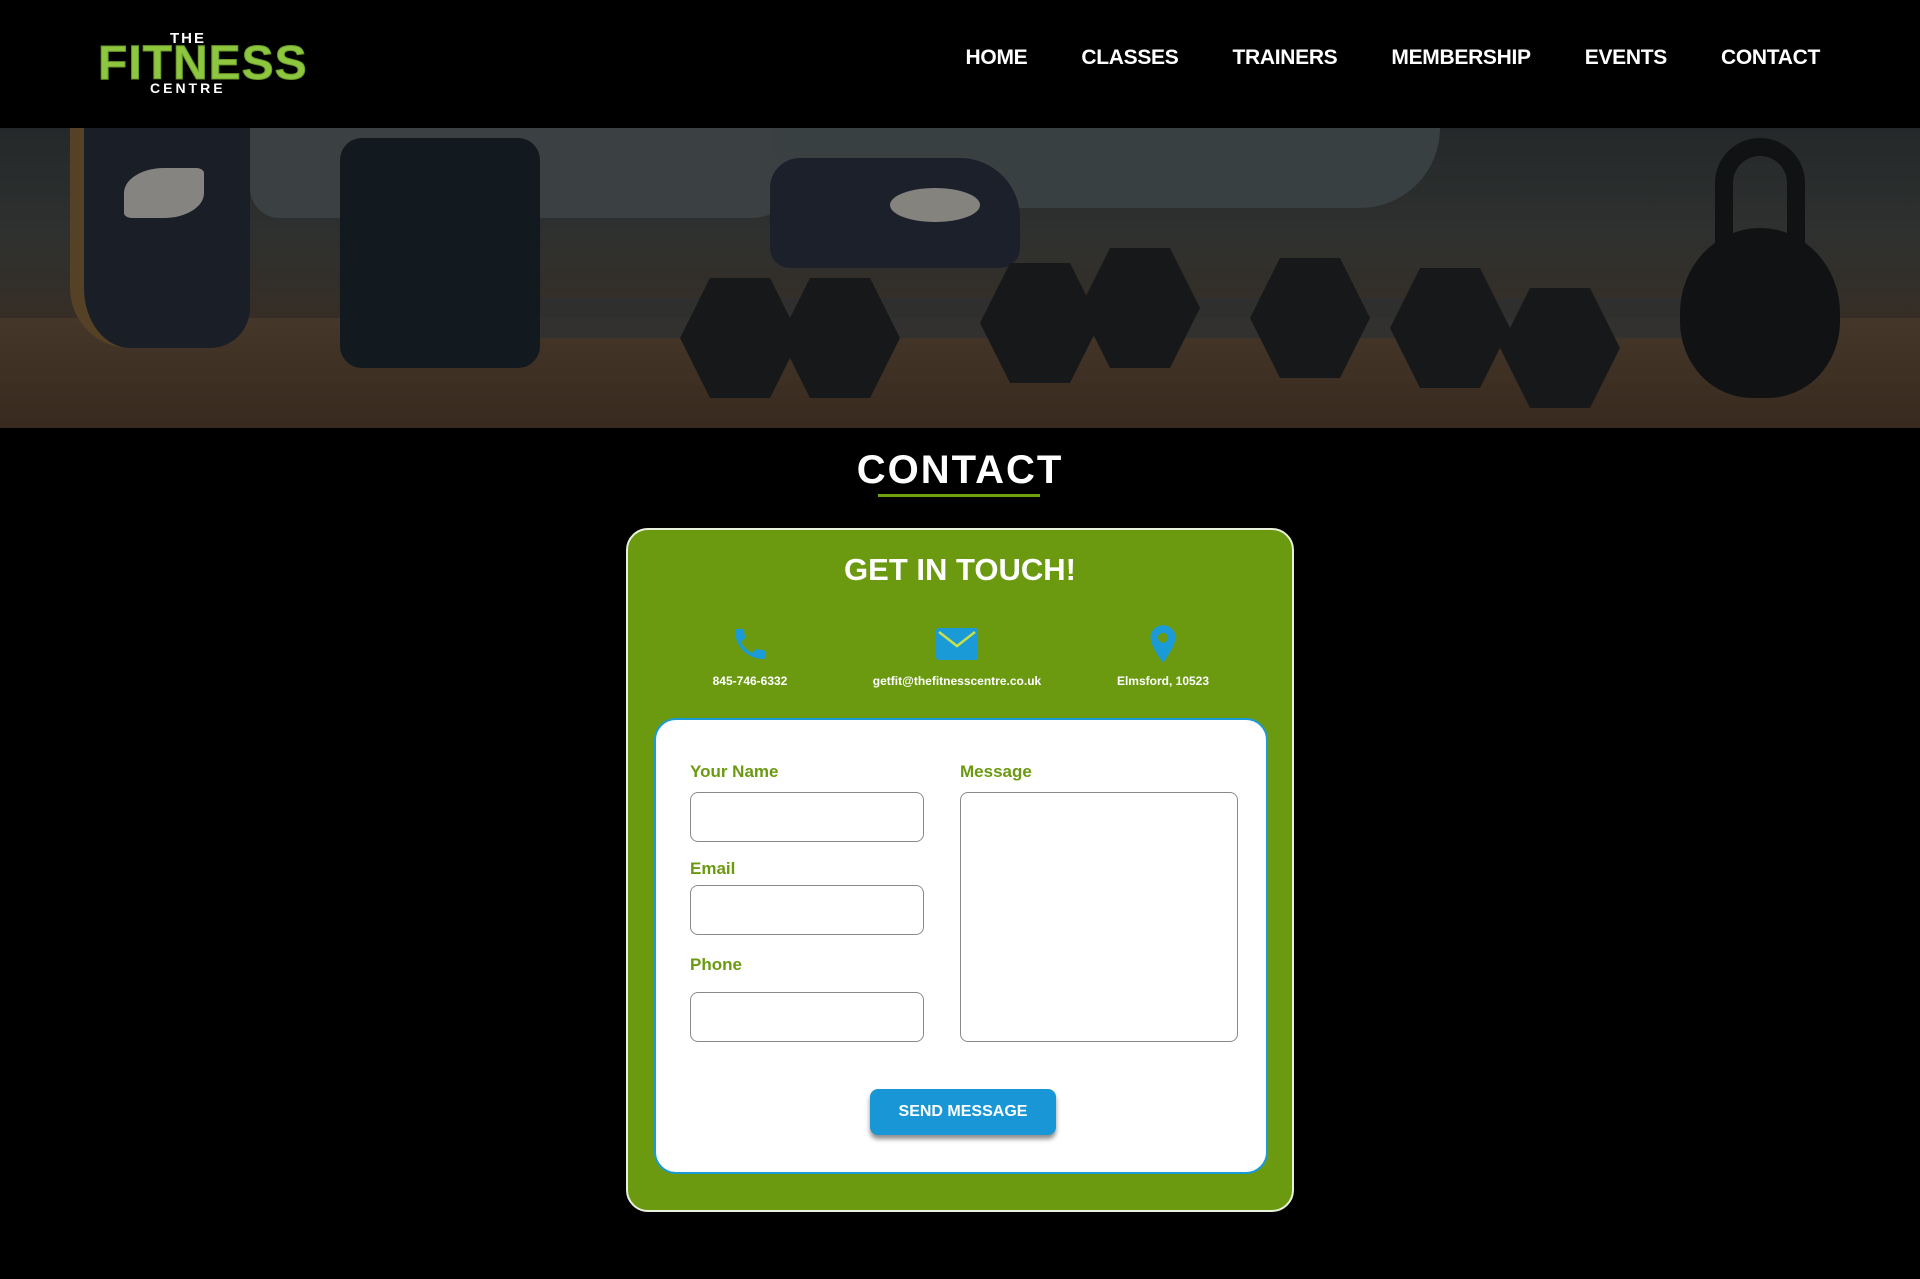  What do you see at coordinates (750, 644) in the screenshot?
I see `phone-icon` at bounding box center [750, 644].